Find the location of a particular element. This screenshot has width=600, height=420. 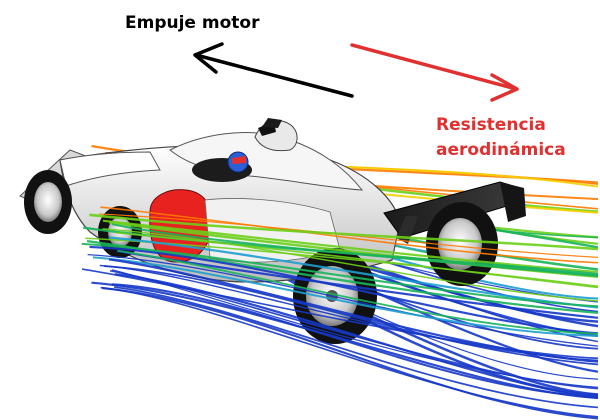

front-left-tyre is located at coordinates (48, 202).